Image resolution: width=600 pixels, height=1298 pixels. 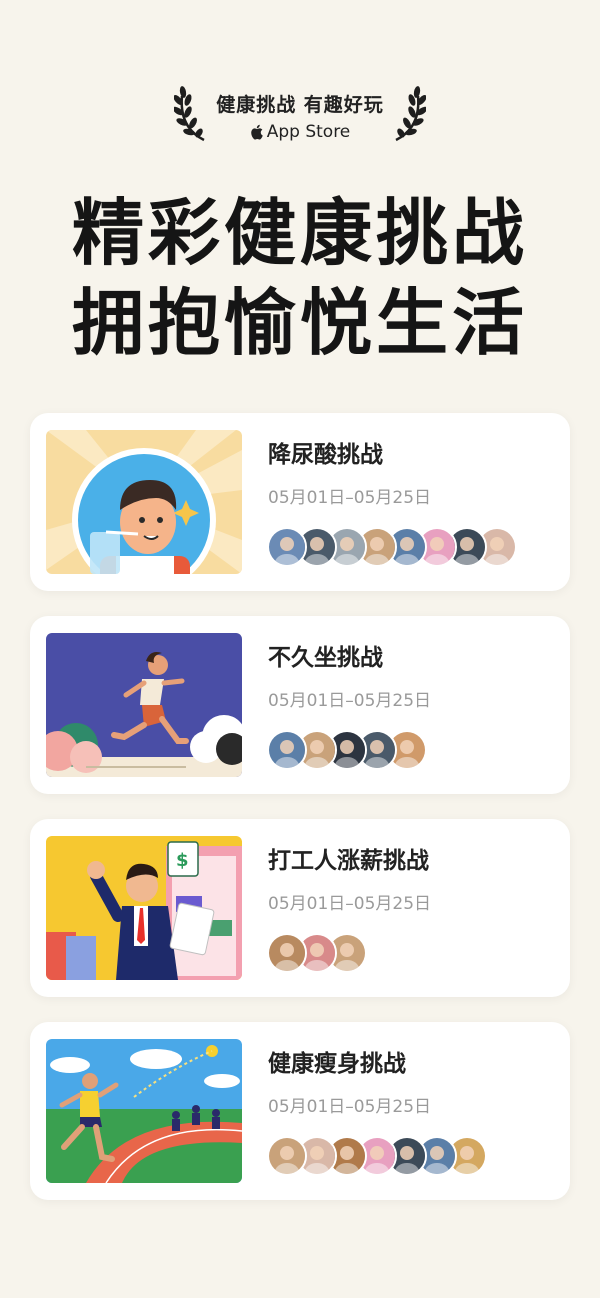 I want to click on woman-running-illustration, so click(x=144, y=705).